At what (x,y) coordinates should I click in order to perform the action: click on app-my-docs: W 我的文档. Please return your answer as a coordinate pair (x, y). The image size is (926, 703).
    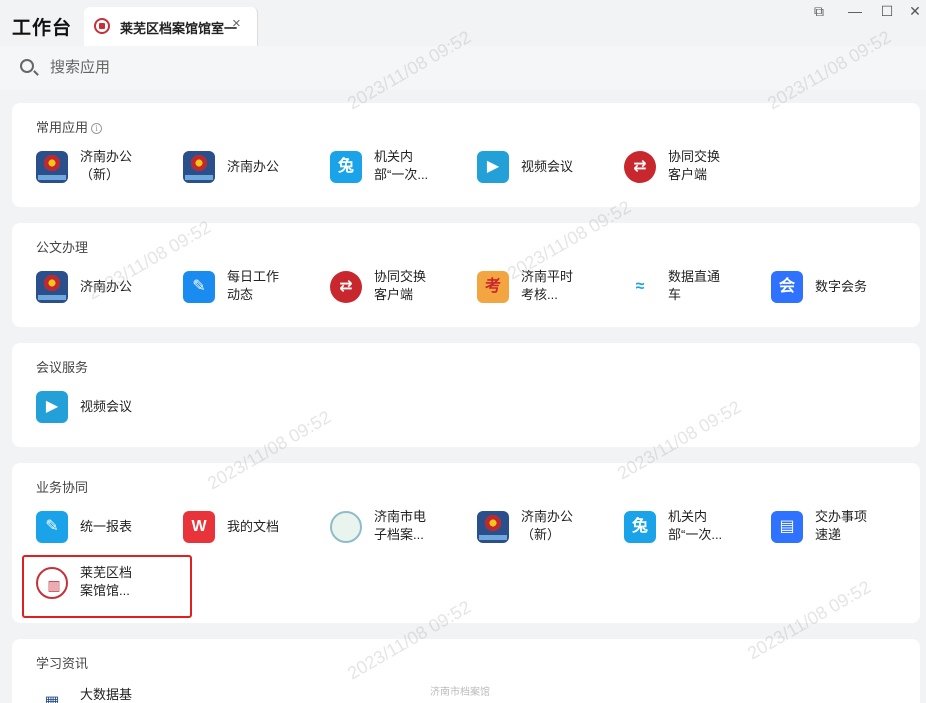
    Looking at the image, I should click on (253, 527).